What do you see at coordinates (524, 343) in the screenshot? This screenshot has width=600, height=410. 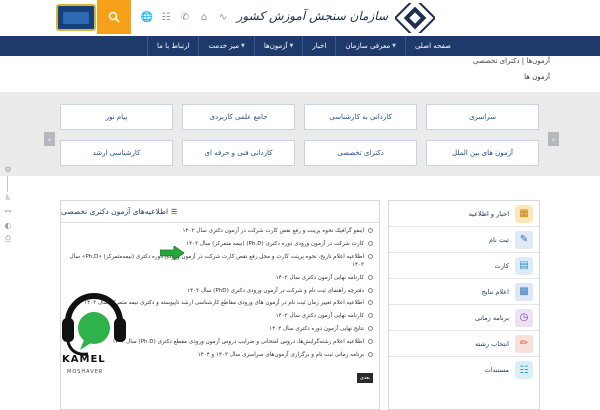 I see `pencil-icon: ✏` at bounding box center [524, 343].